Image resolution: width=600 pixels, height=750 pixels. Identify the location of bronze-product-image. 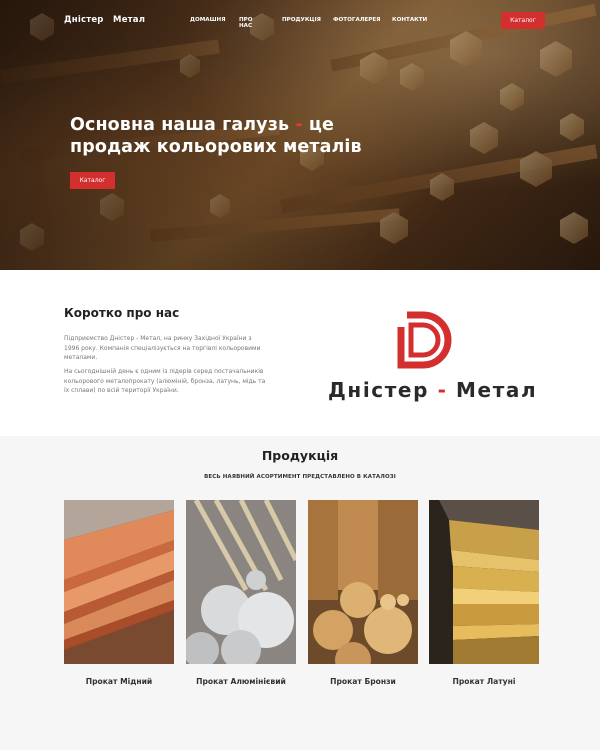
(363, 582).